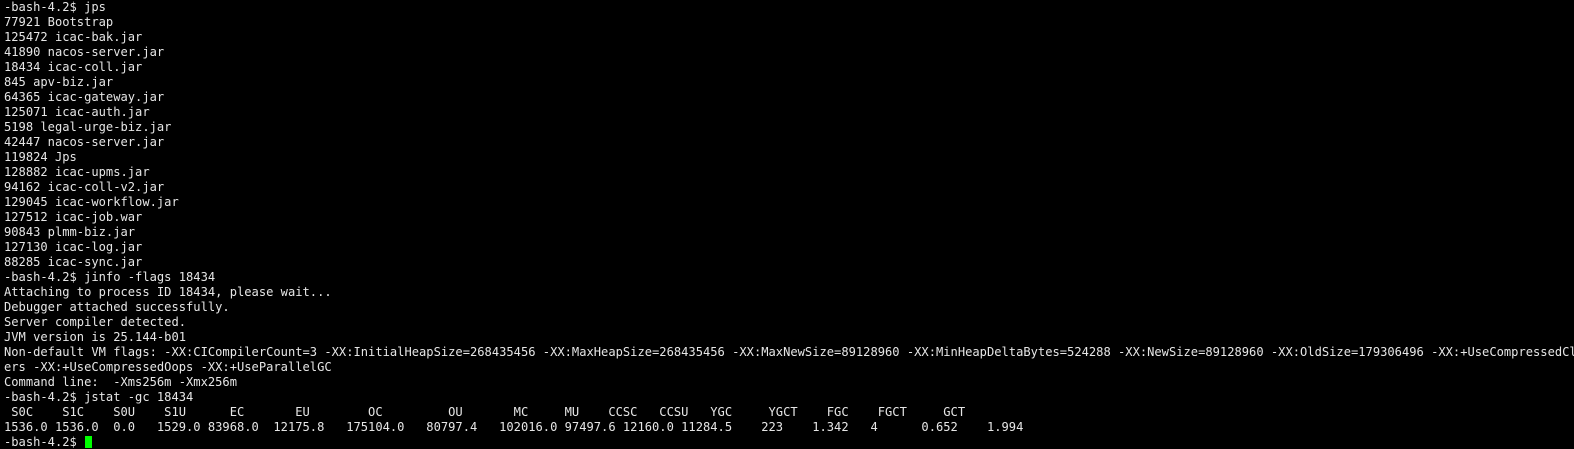  I want to click on terminal-line: -bash-4.2$ jstat -gc 18434, so click(99, 397).